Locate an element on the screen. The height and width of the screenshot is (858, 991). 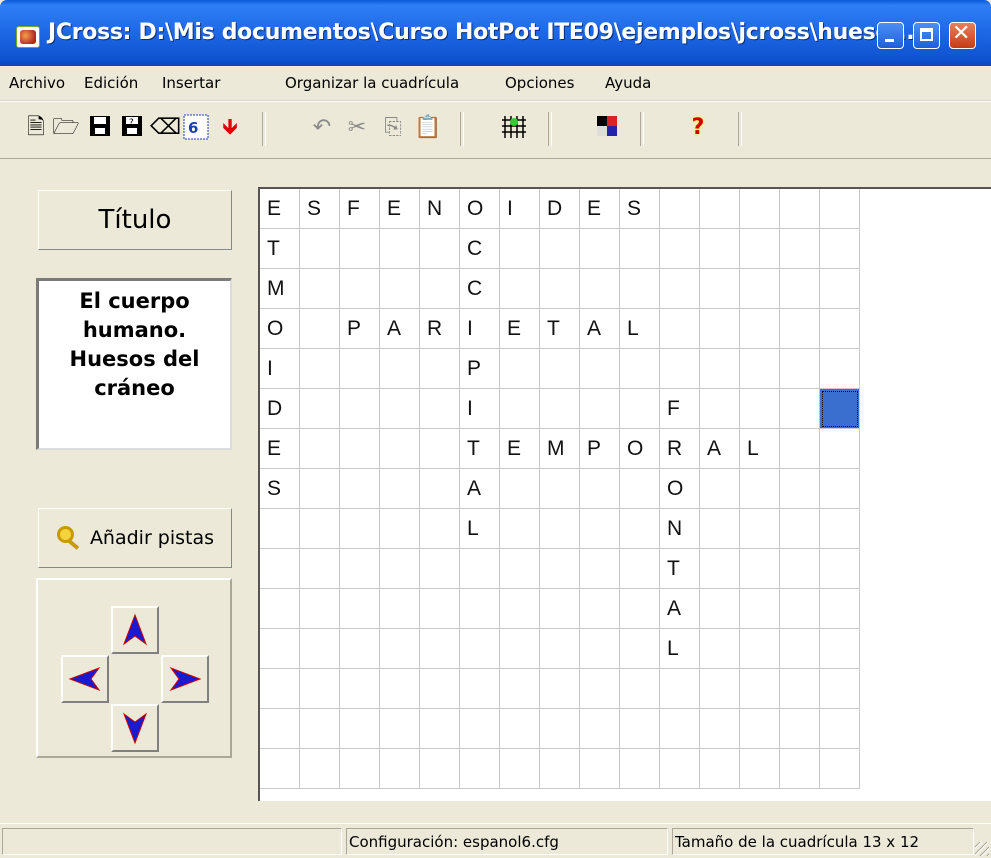
grid-cell: S is located at coordinates (320, 209).